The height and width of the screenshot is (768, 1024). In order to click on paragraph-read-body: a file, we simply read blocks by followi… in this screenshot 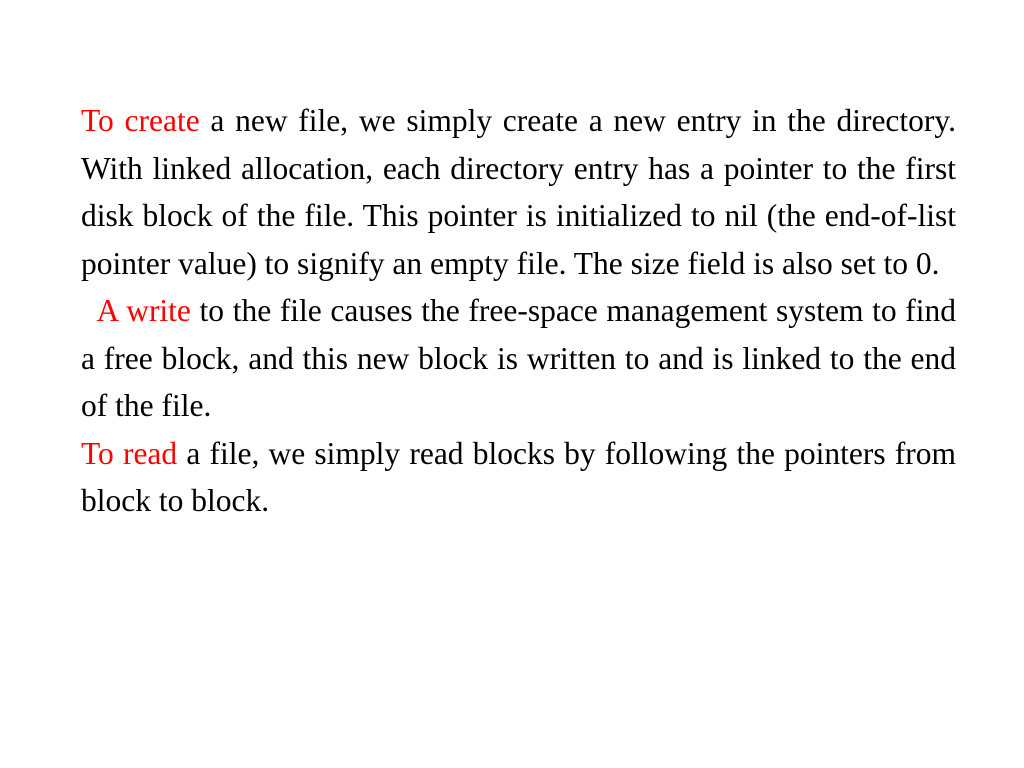, I will do `click(518, 477)`.